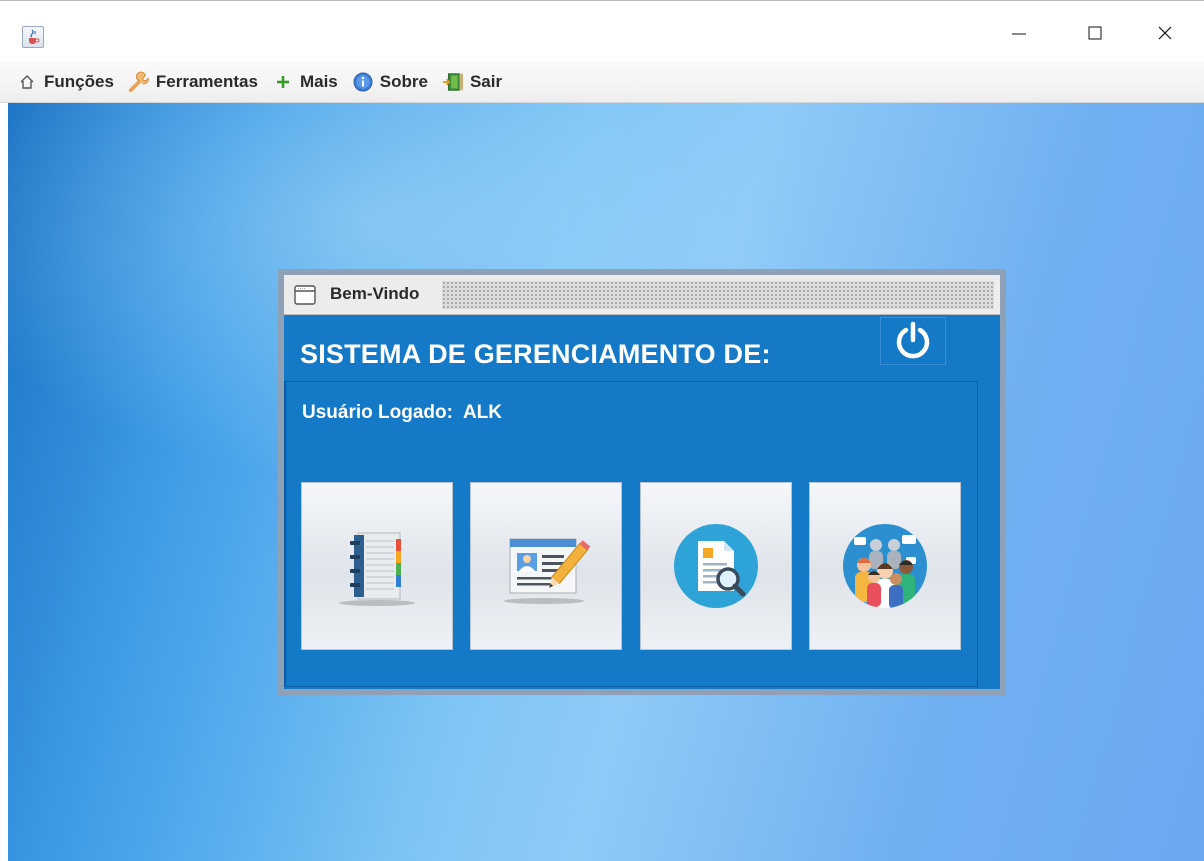 This screenshot has height=861, width=1204. Describe the element at coordinates (453, 82) in the screenshot. I see `exit-door-icon` at that location.